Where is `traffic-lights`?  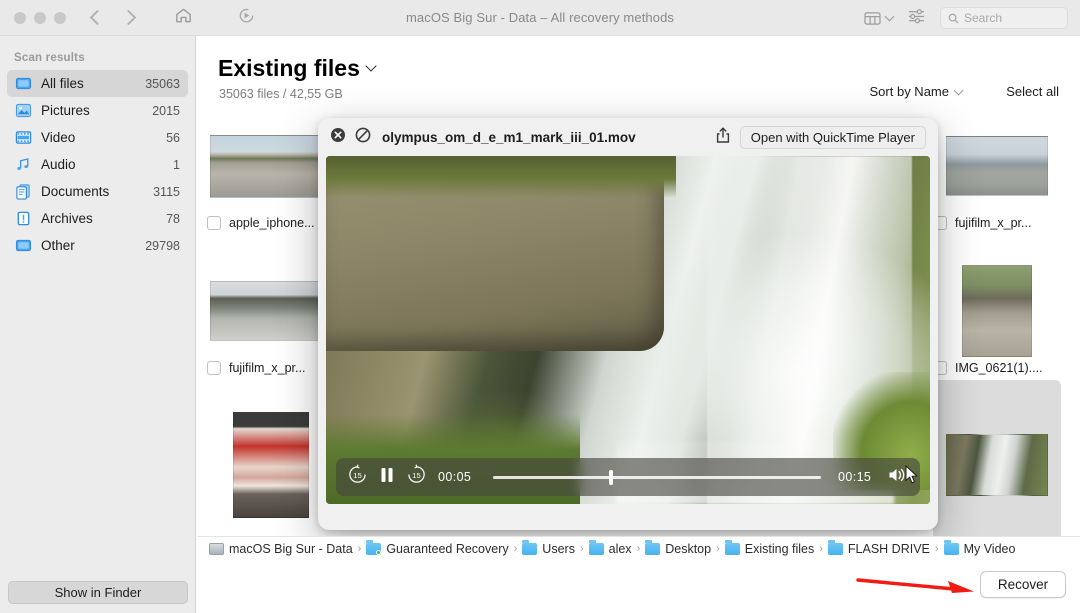
traffic-lights is located at coordinates (40, 17).